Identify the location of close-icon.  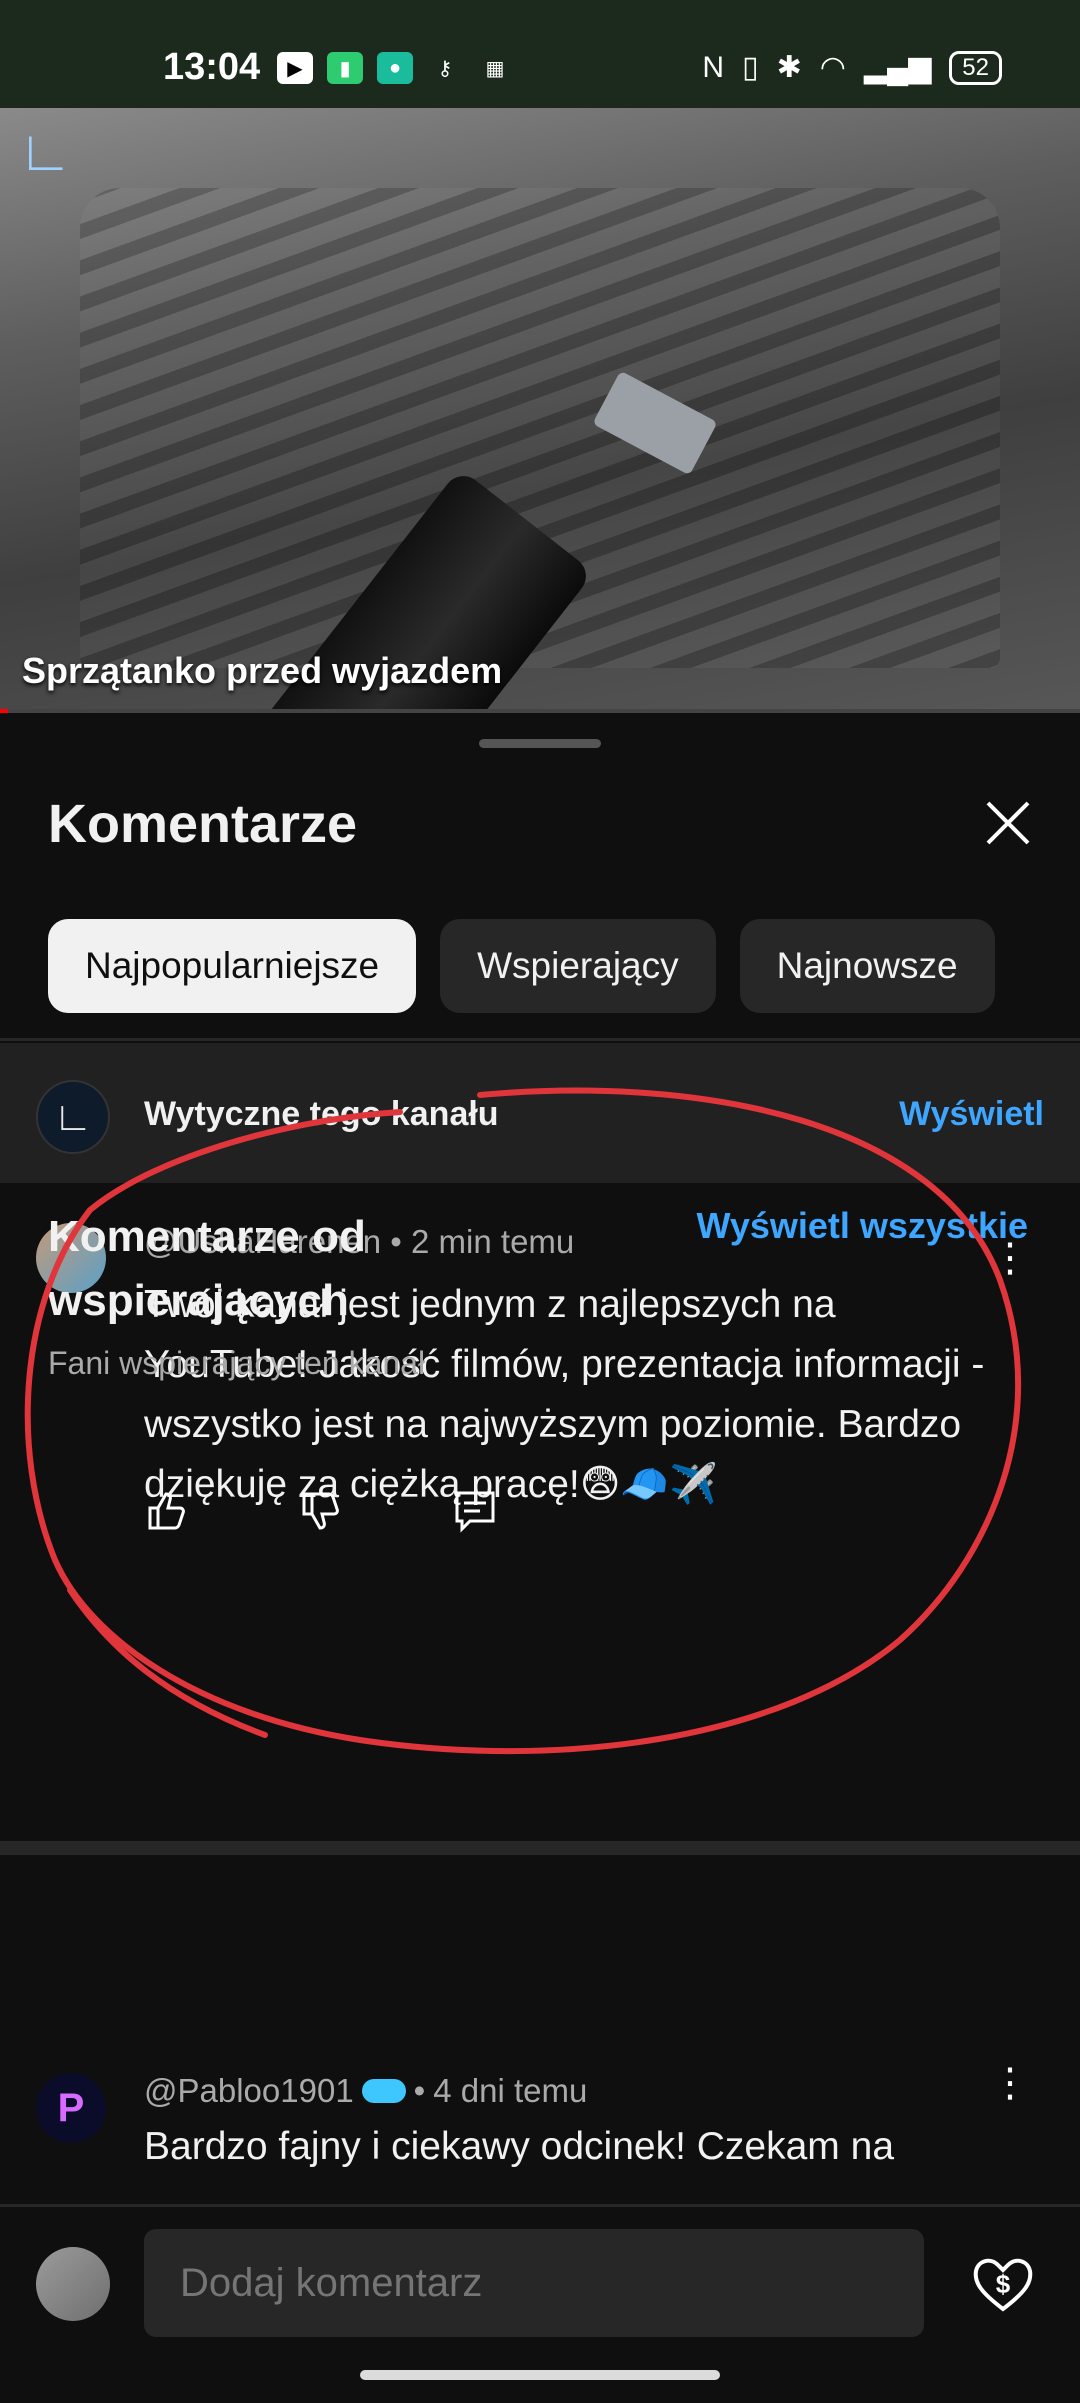
(1008, 823).